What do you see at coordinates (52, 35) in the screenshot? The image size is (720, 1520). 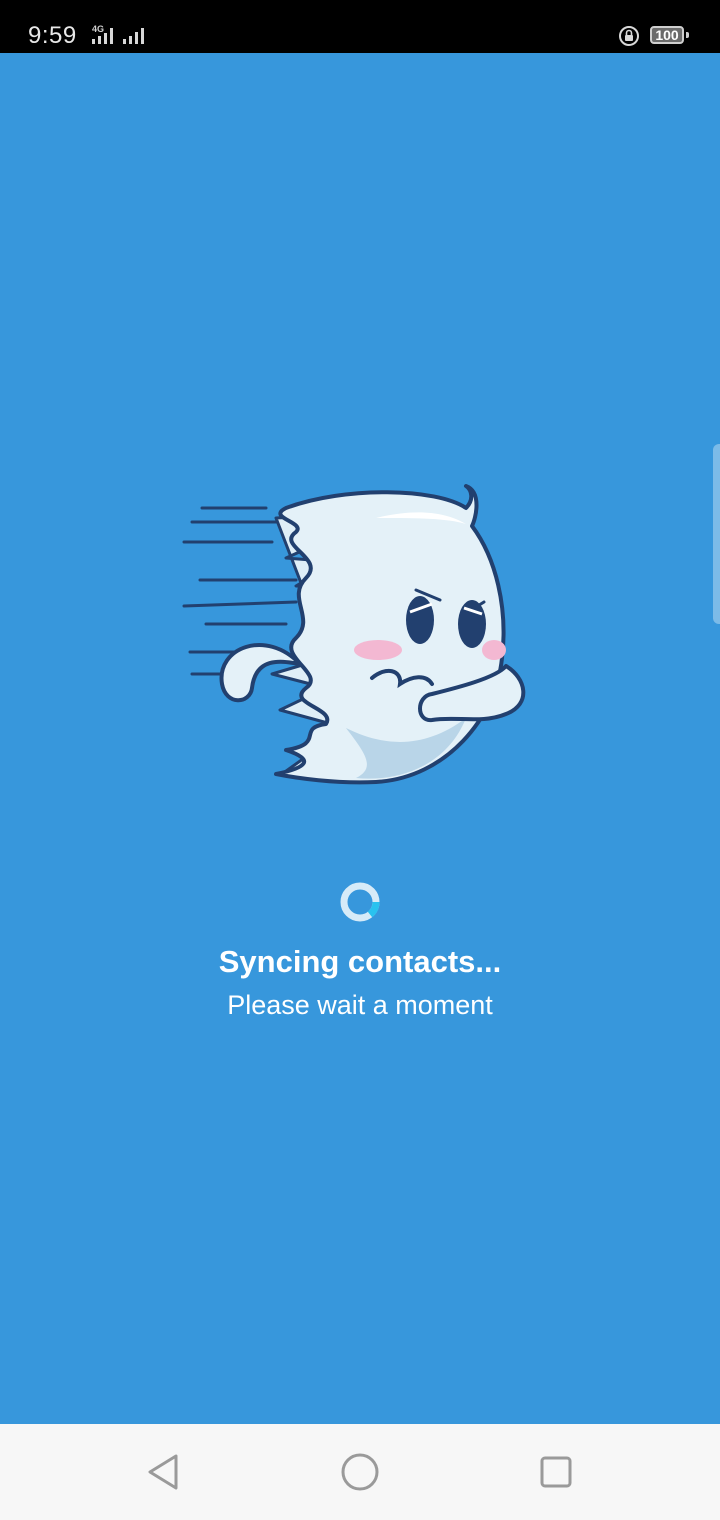 I see `status-time: 9:59` at bounding box center [52, 35].